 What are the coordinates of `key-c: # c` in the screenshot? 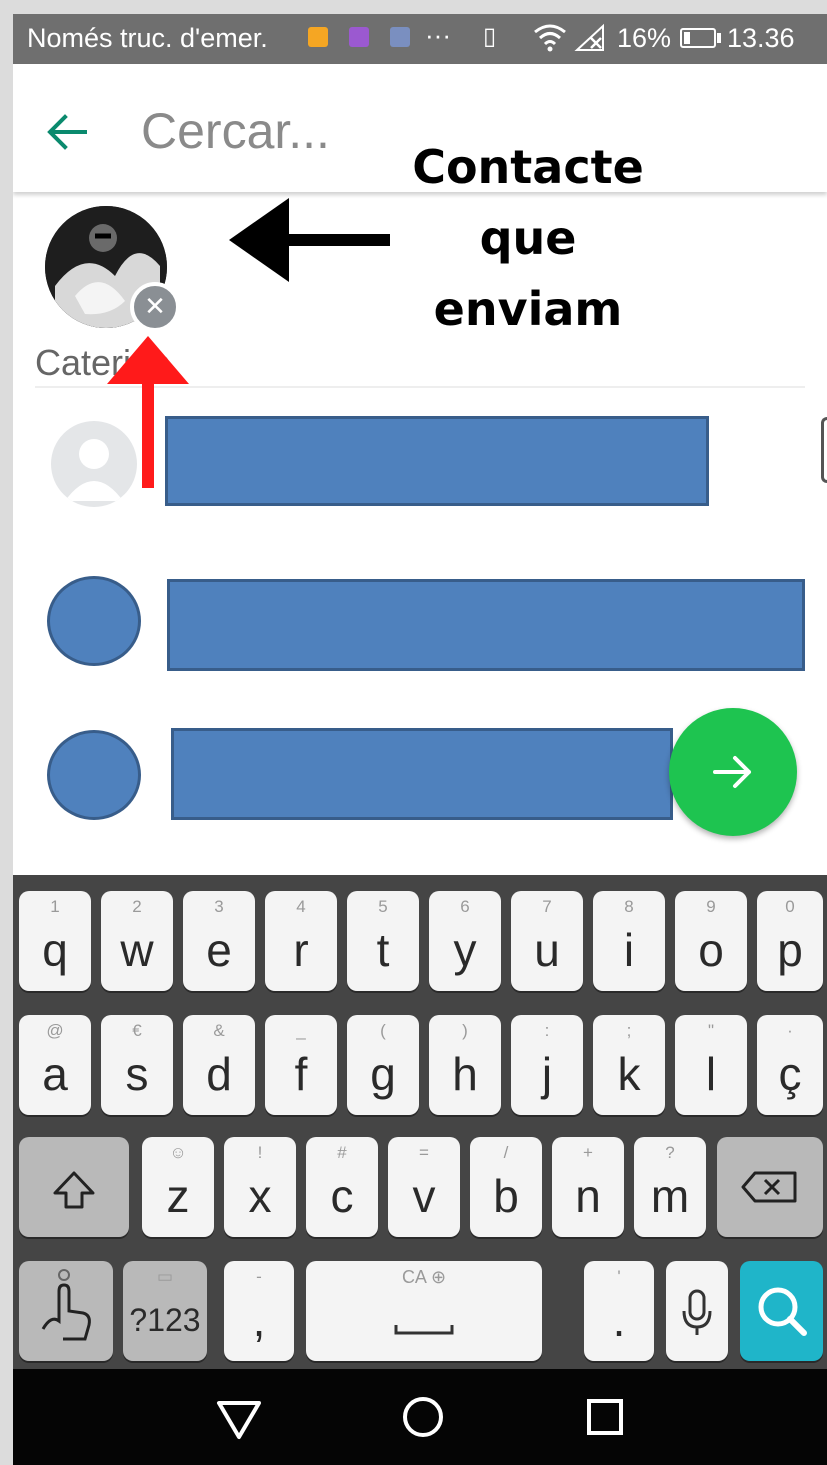 It's located at (342, 1187).